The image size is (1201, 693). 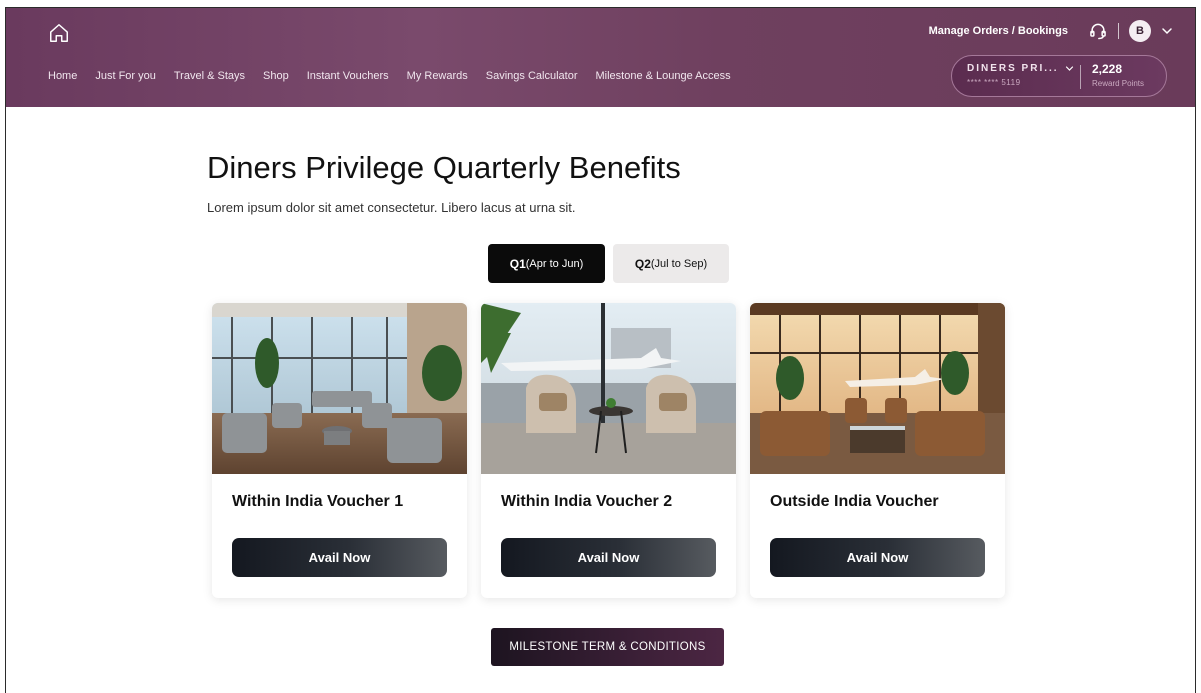 I want to click on tab-q2-range: (Jul to Sep), so click(x=679, y=263).